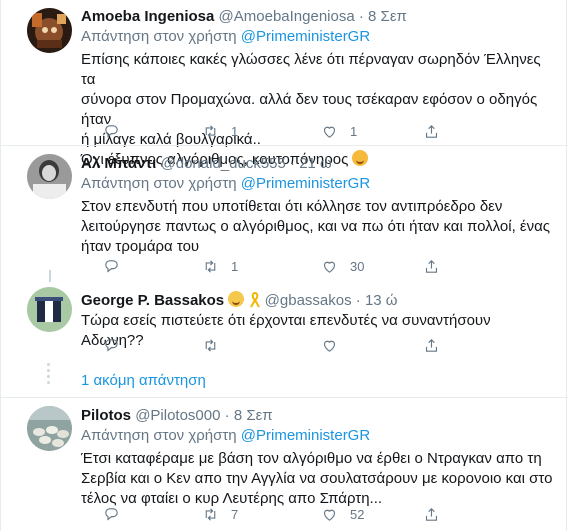 Image resolution: width=569 pixels, height=531 pixels. Describe the element at coordinates (287, 16) in the screenshot. I see `user-handle: @AmoebaIngeniosa` at that location.